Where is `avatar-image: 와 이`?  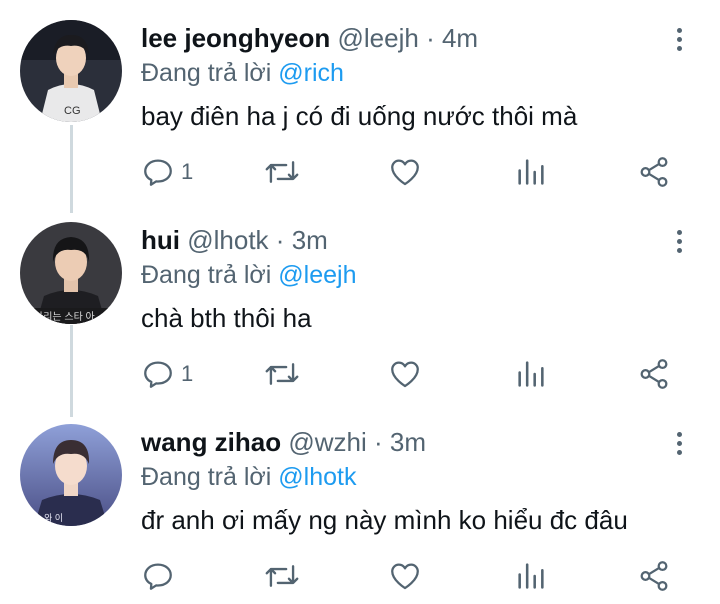
avatar-image: 와 이 is located at coordinates (71, 475).